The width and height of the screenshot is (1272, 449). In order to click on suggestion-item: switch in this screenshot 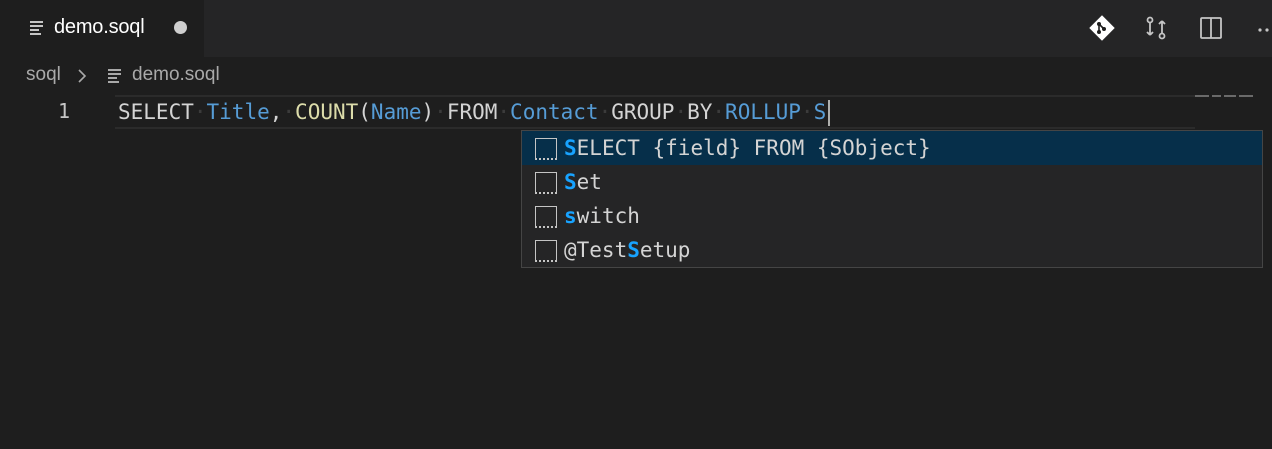, I will do `click(892, 216)`.